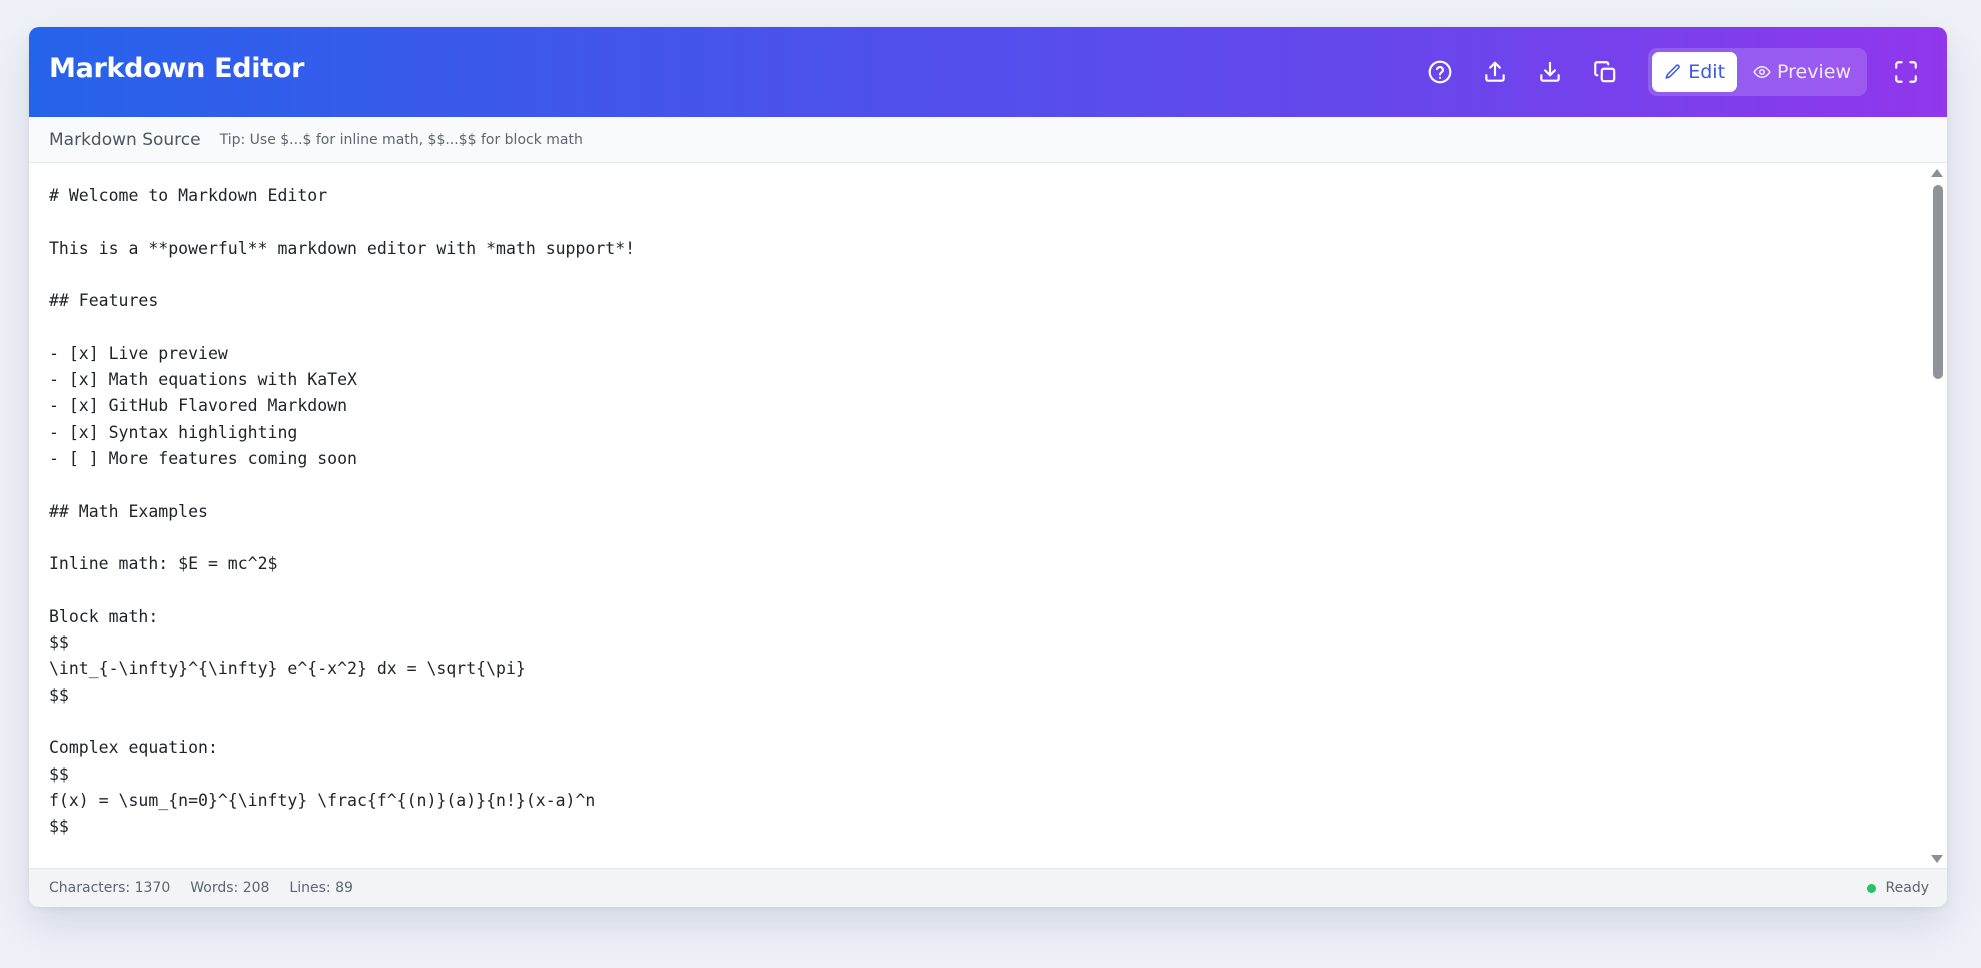 Image resolution: width=1981 pixels, height=968 pixels. What do you see at coordinates (988, 72) in the screenshot?
I see `app-header: Markdown Editor Edit Preview` at bounding box center [988, 72].